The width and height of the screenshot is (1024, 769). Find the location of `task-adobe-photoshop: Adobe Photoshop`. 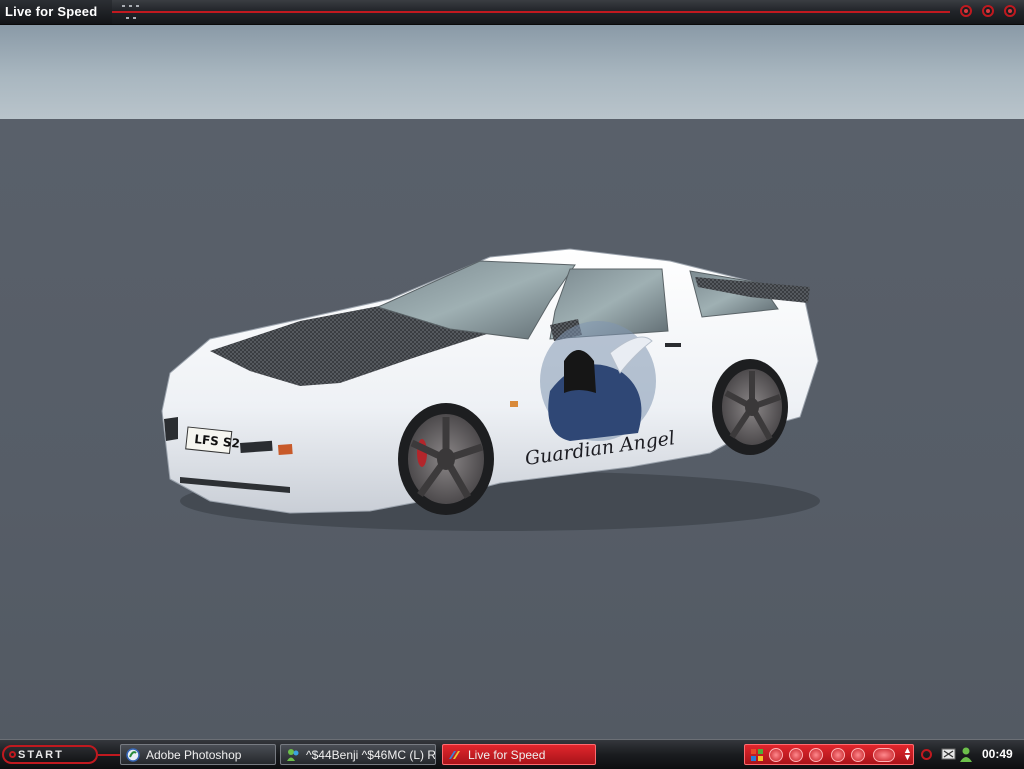

task-adobe-photoshop: Adobe Photoshop is located at coordinates (198, 754).